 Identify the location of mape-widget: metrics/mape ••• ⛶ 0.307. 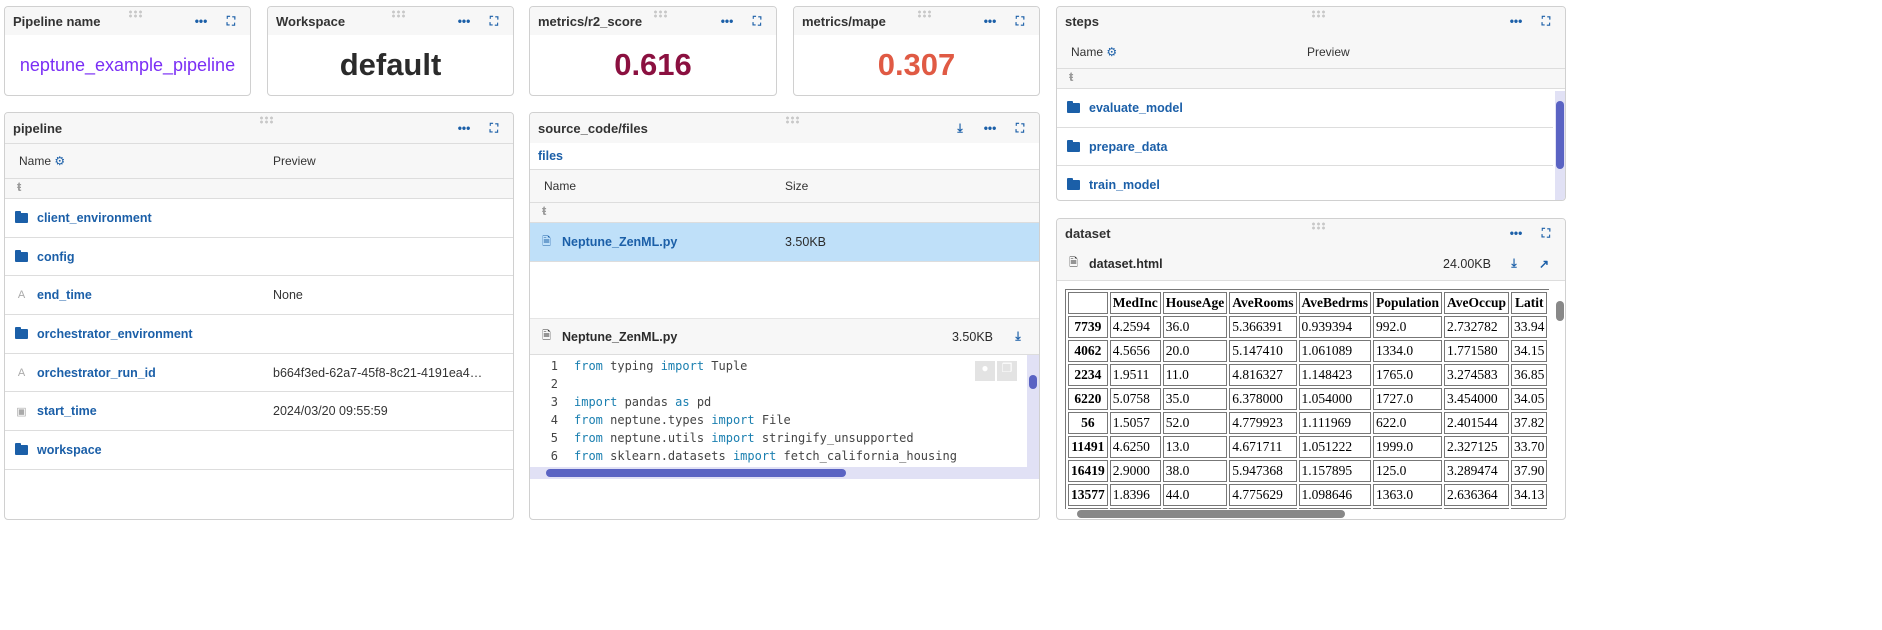
(916, 51).